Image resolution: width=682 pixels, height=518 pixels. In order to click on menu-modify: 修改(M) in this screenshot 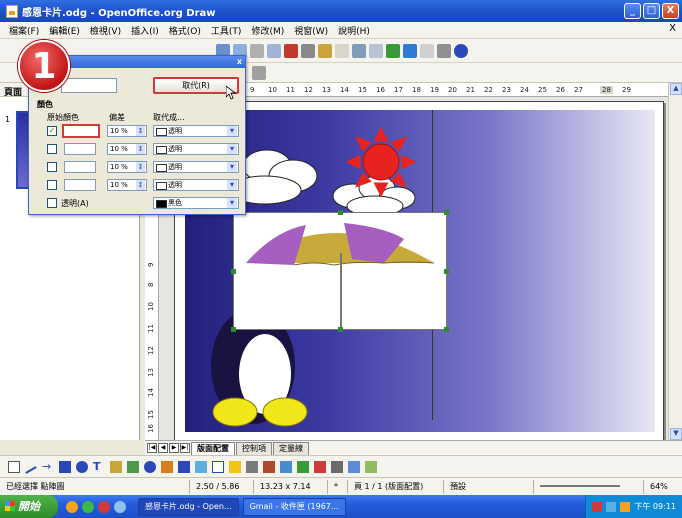, I will do `click(267, 30)`.